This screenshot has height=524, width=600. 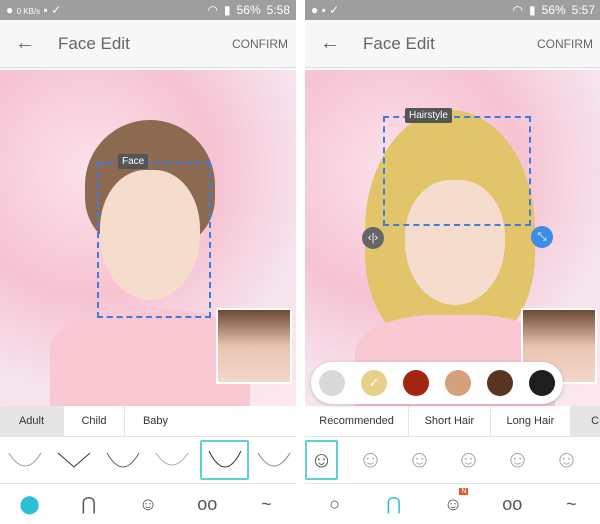 What do you see at coordinates (321, 460) in the screenshot?
I see `hairstyle-option-selected: ☺` at bounding box center [321, 460].